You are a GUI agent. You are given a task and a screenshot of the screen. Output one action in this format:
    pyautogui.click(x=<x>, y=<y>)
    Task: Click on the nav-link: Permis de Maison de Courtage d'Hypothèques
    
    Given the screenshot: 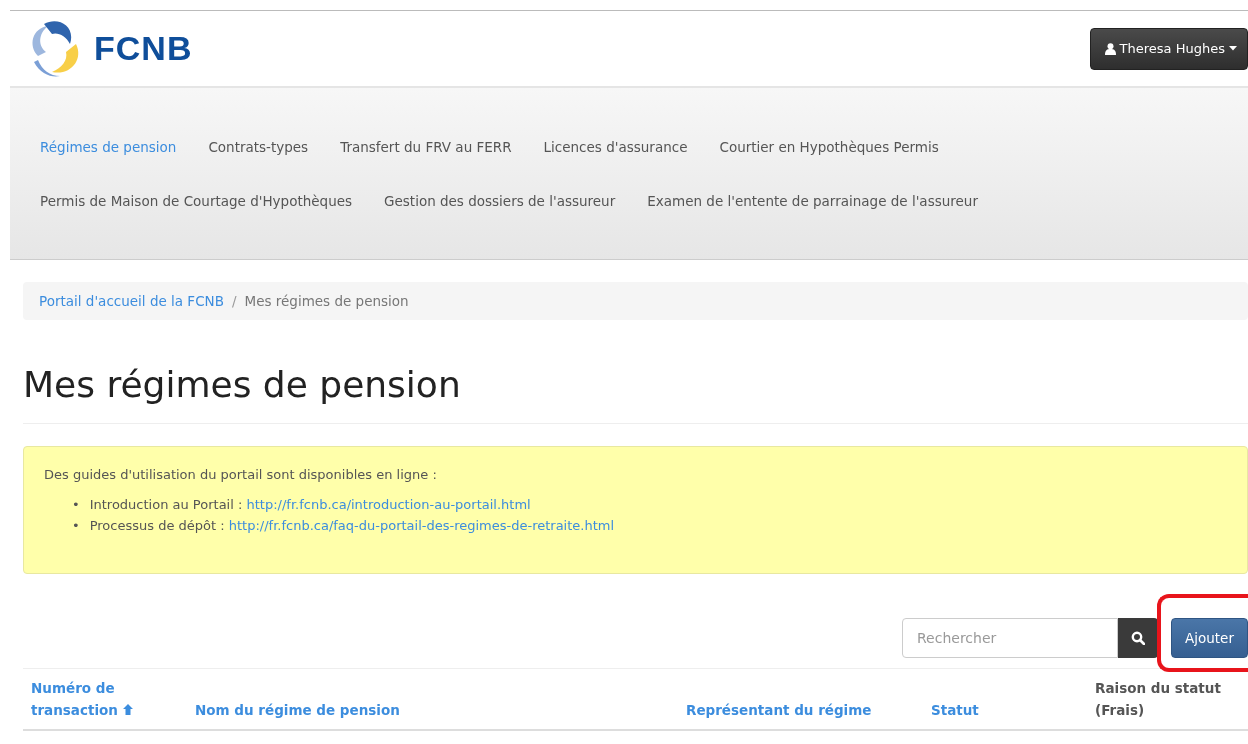 What is the action you would take?
    pyautogui.click(x=196, y=200)
    